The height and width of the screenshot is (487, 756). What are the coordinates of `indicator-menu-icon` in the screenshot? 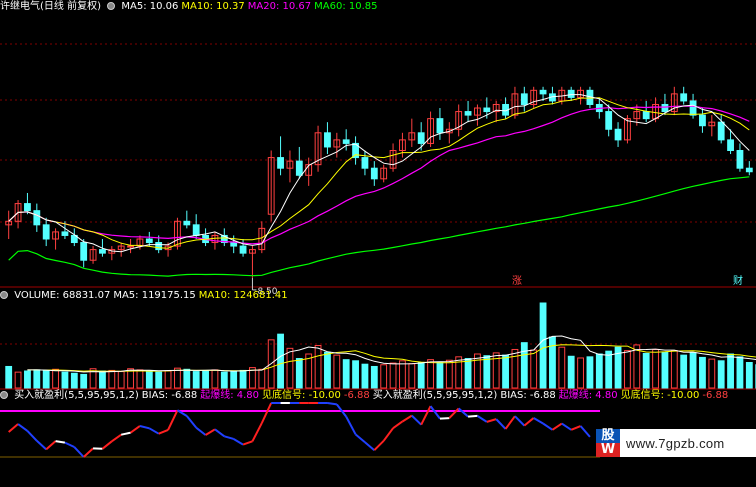 It's located at (4, 395).